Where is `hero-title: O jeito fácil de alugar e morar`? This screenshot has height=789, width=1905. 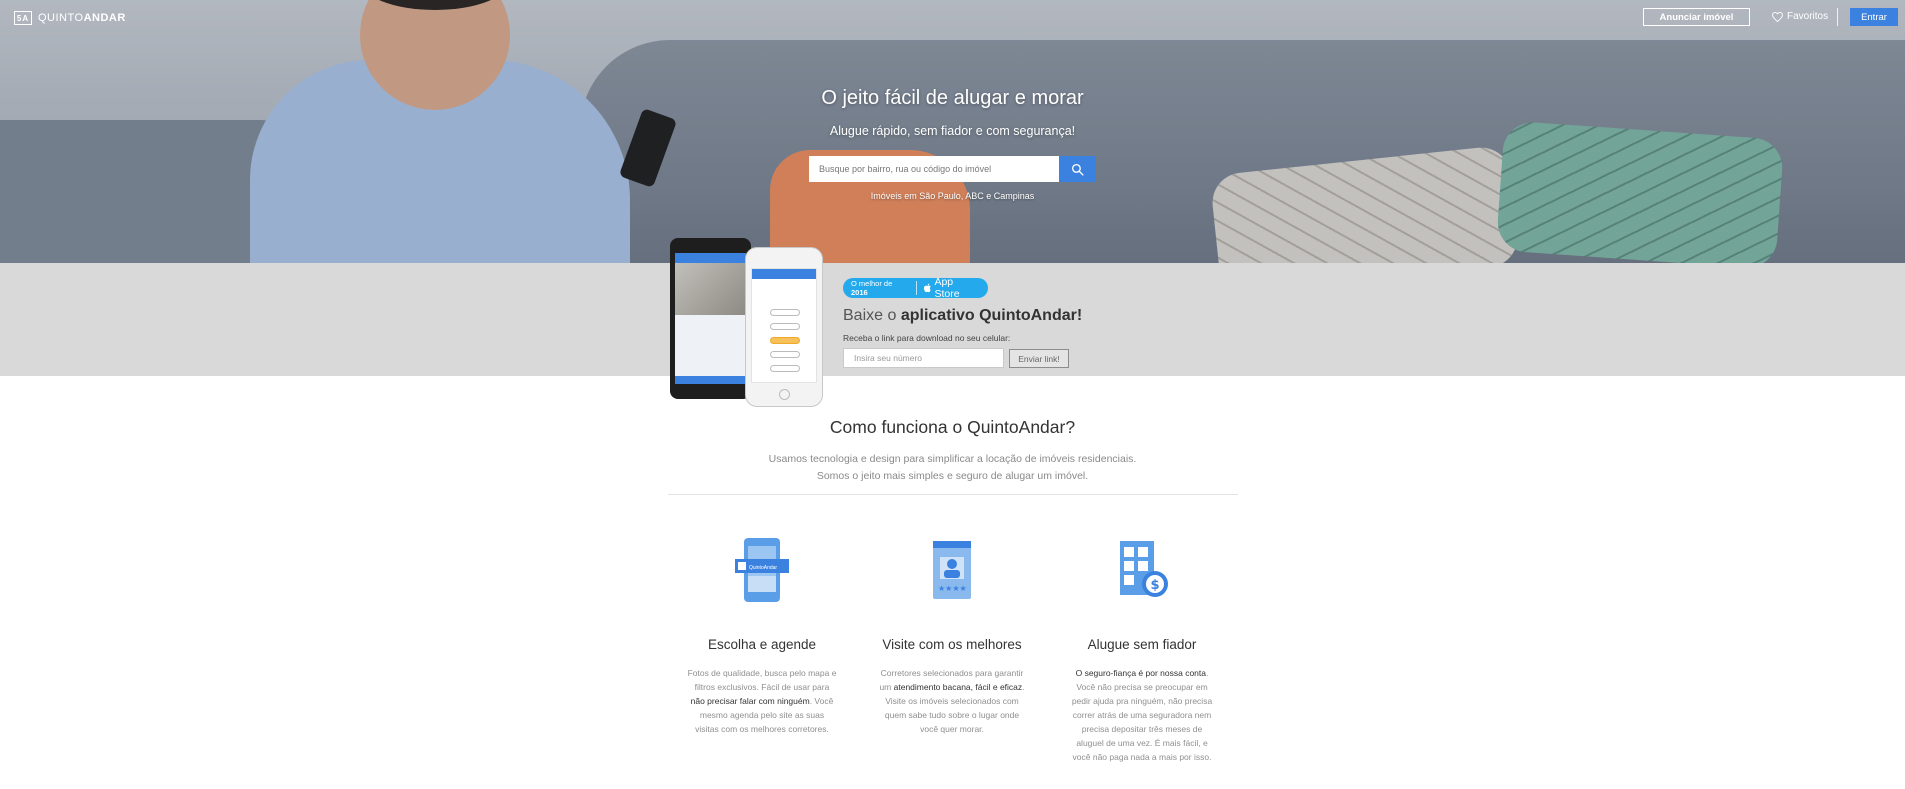 hero-title: O jeito fácil de alugar e morar is located at coordinates (952, 98).